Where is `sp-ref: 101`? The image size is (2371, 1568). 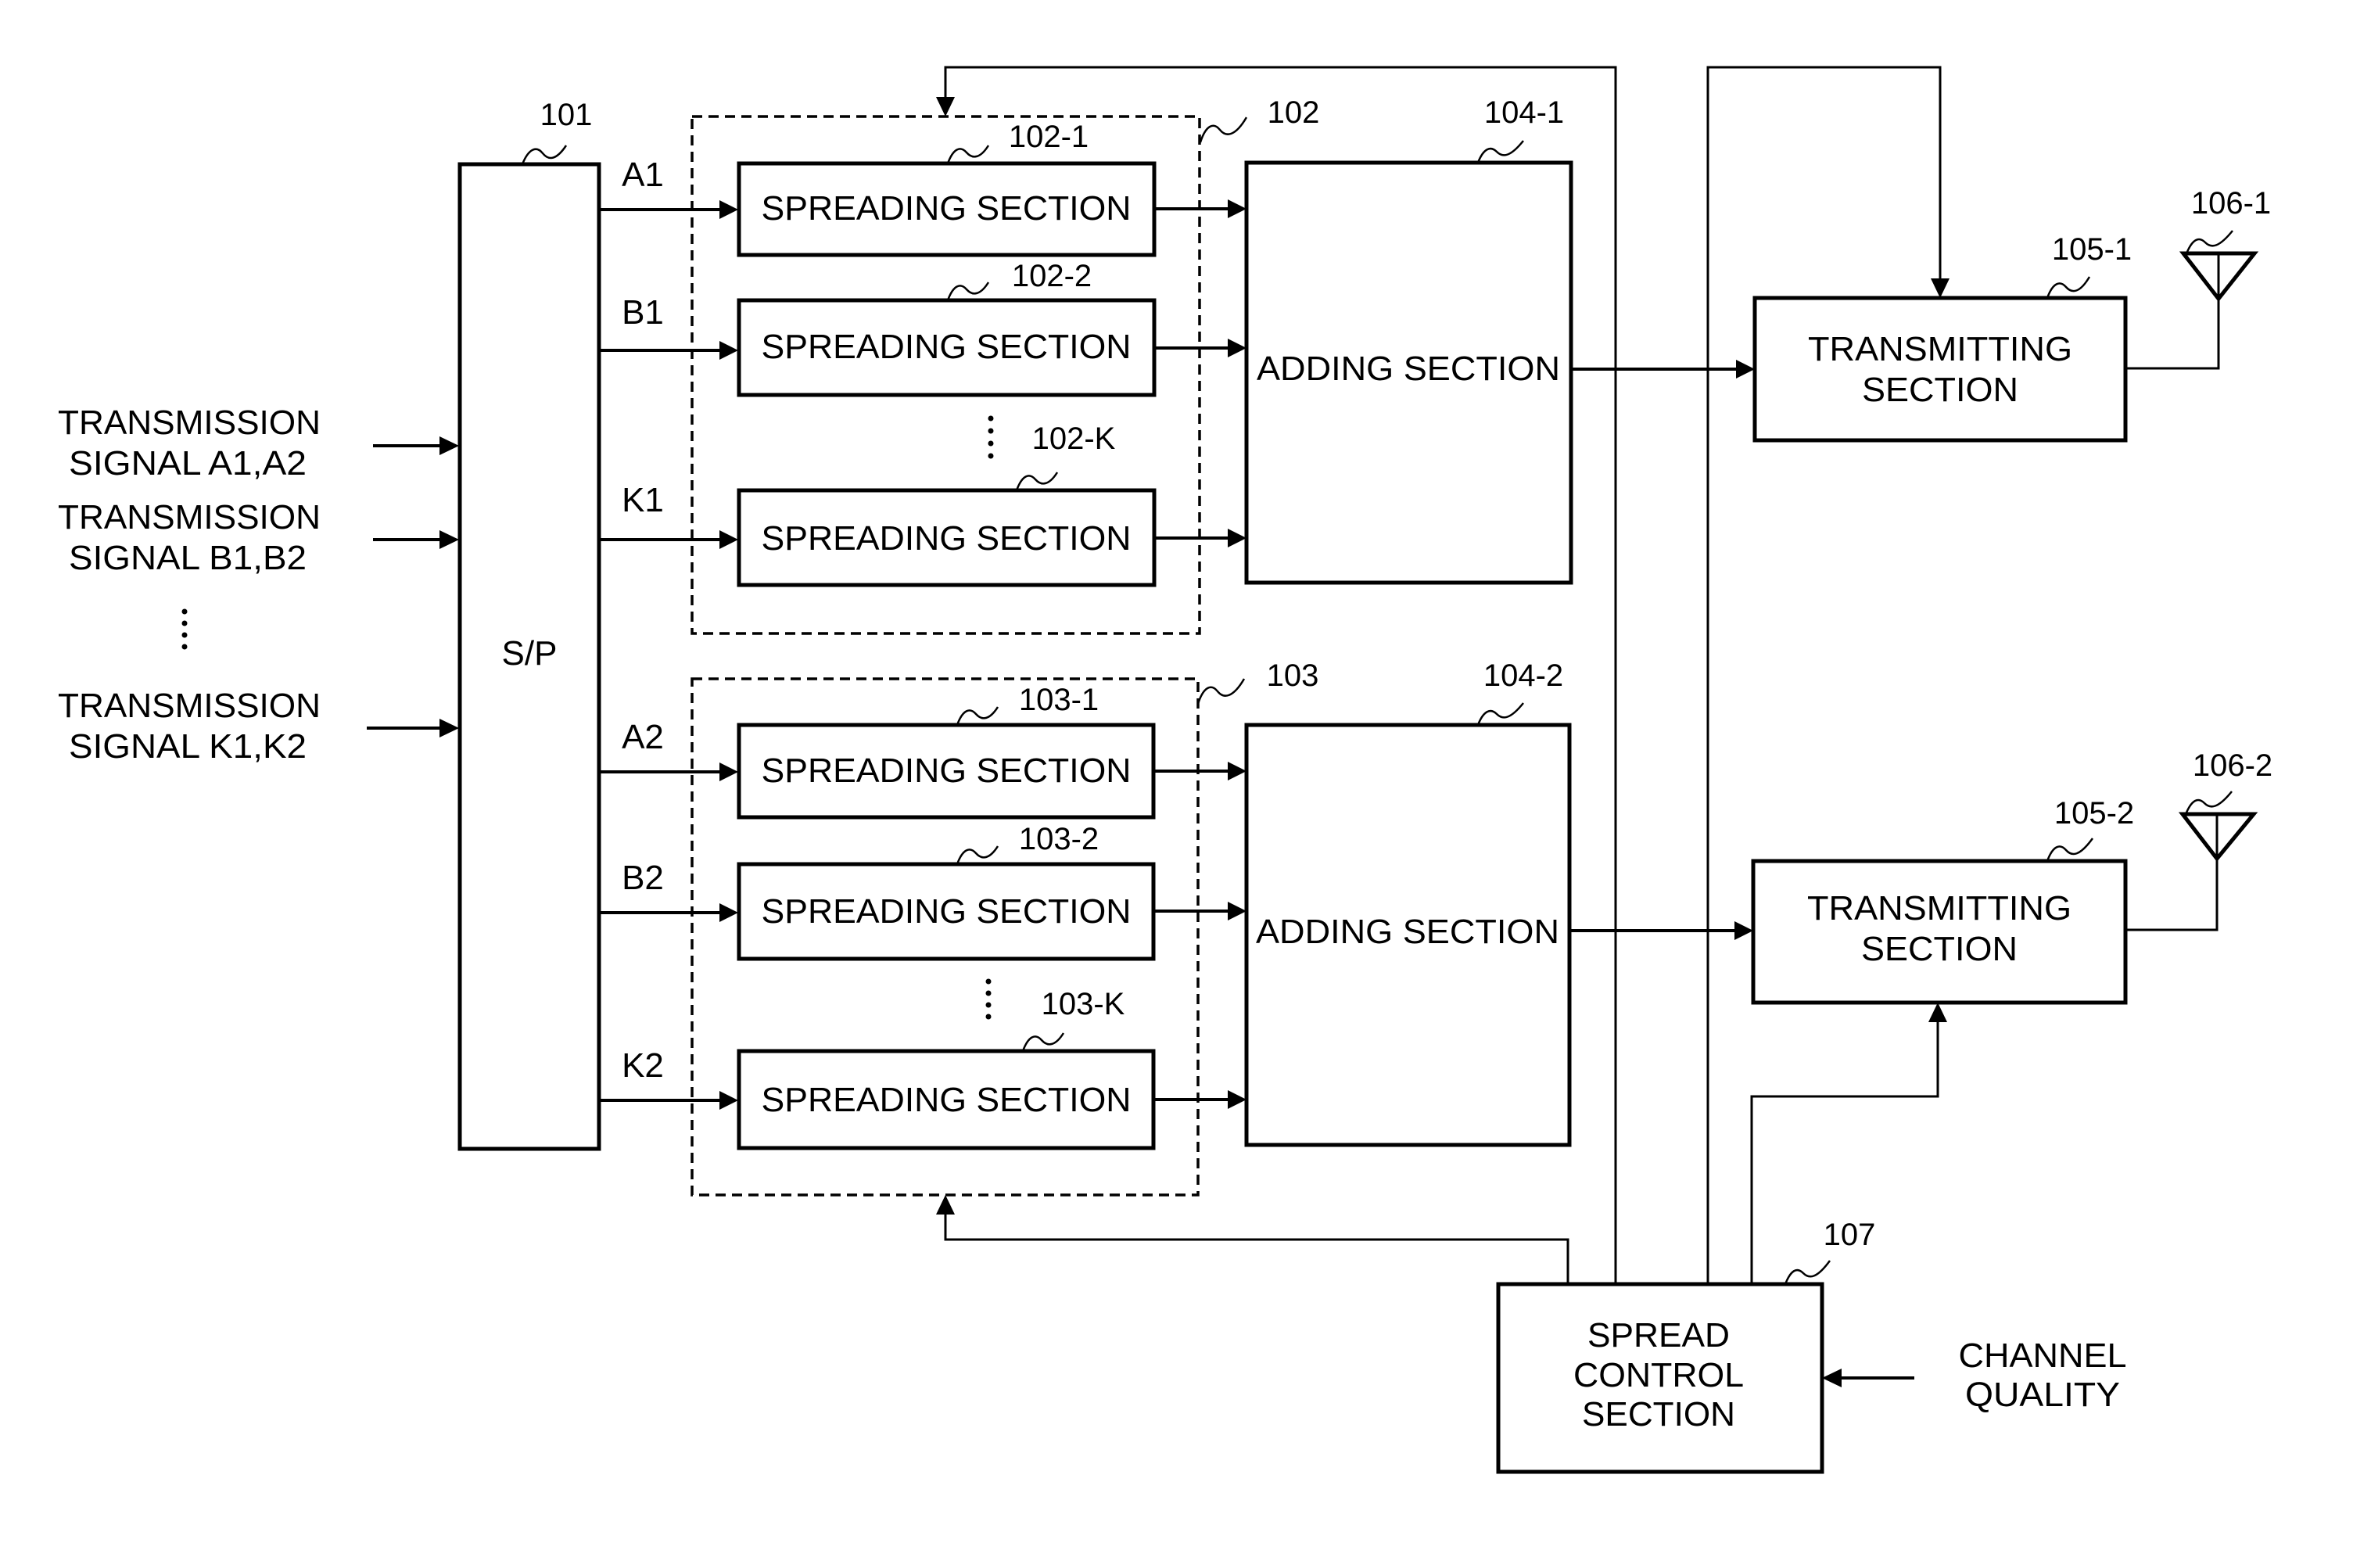
sp-ref: 101 is located at coordinates (566, 115).